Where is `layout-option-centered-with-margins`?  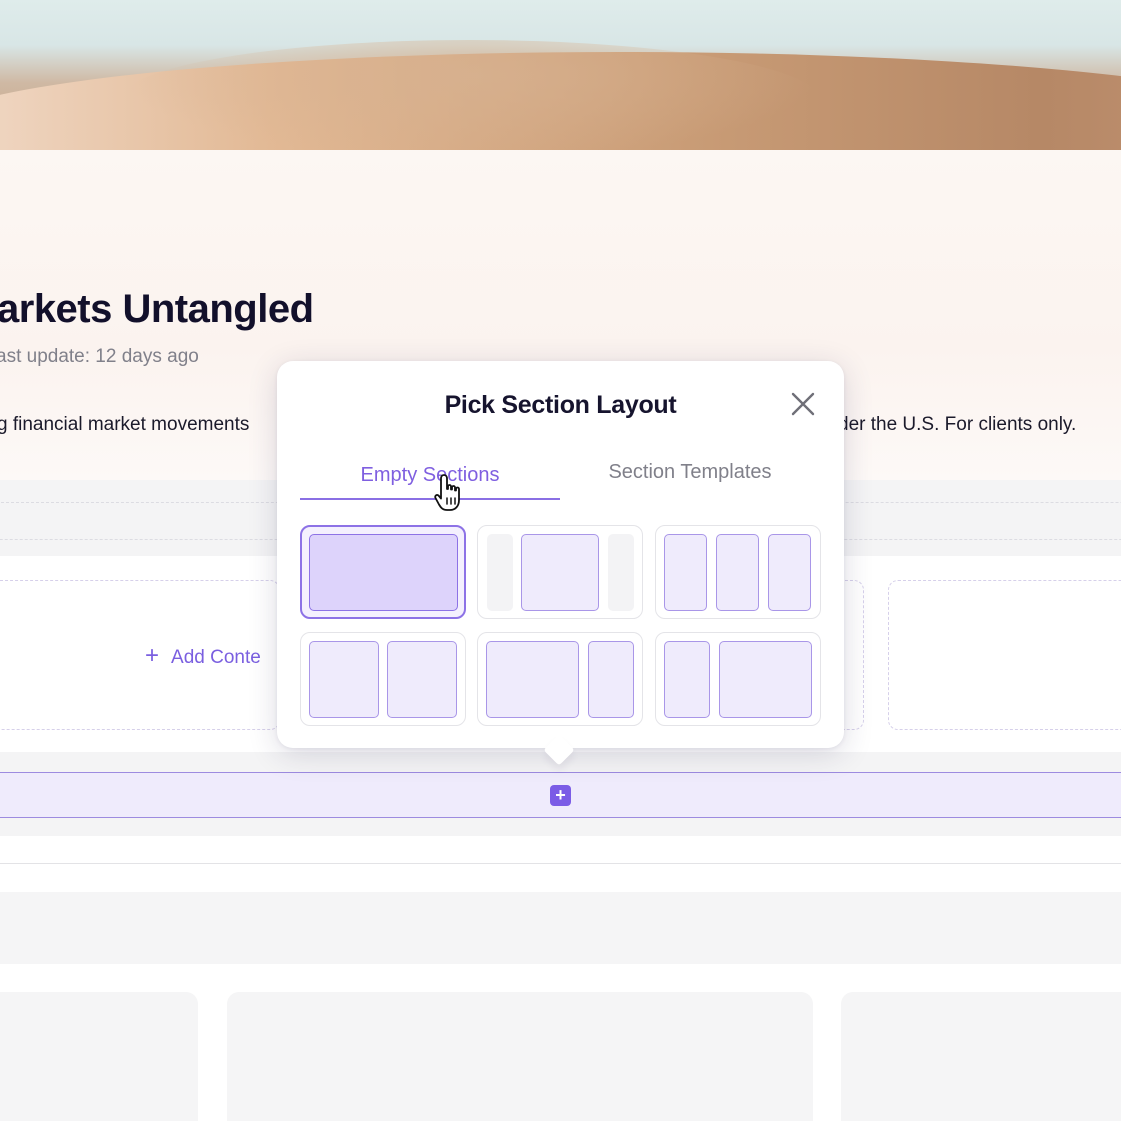 layout-option-centered-with-margins is located at coordinates (560, 572).